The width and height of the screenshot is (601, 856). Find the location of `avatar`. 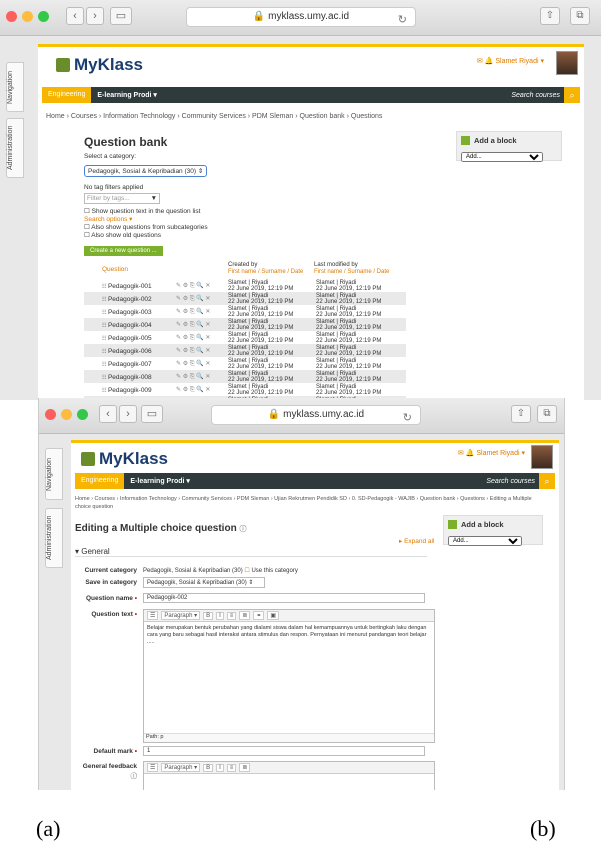

avatar is located at coordinates (567, 63).